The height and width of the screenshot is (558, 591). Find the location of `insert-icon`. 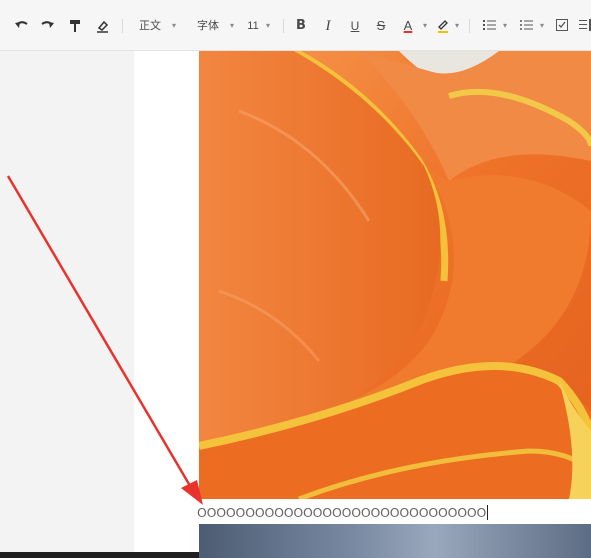

insert-icon is located at coordinates (584, 26).